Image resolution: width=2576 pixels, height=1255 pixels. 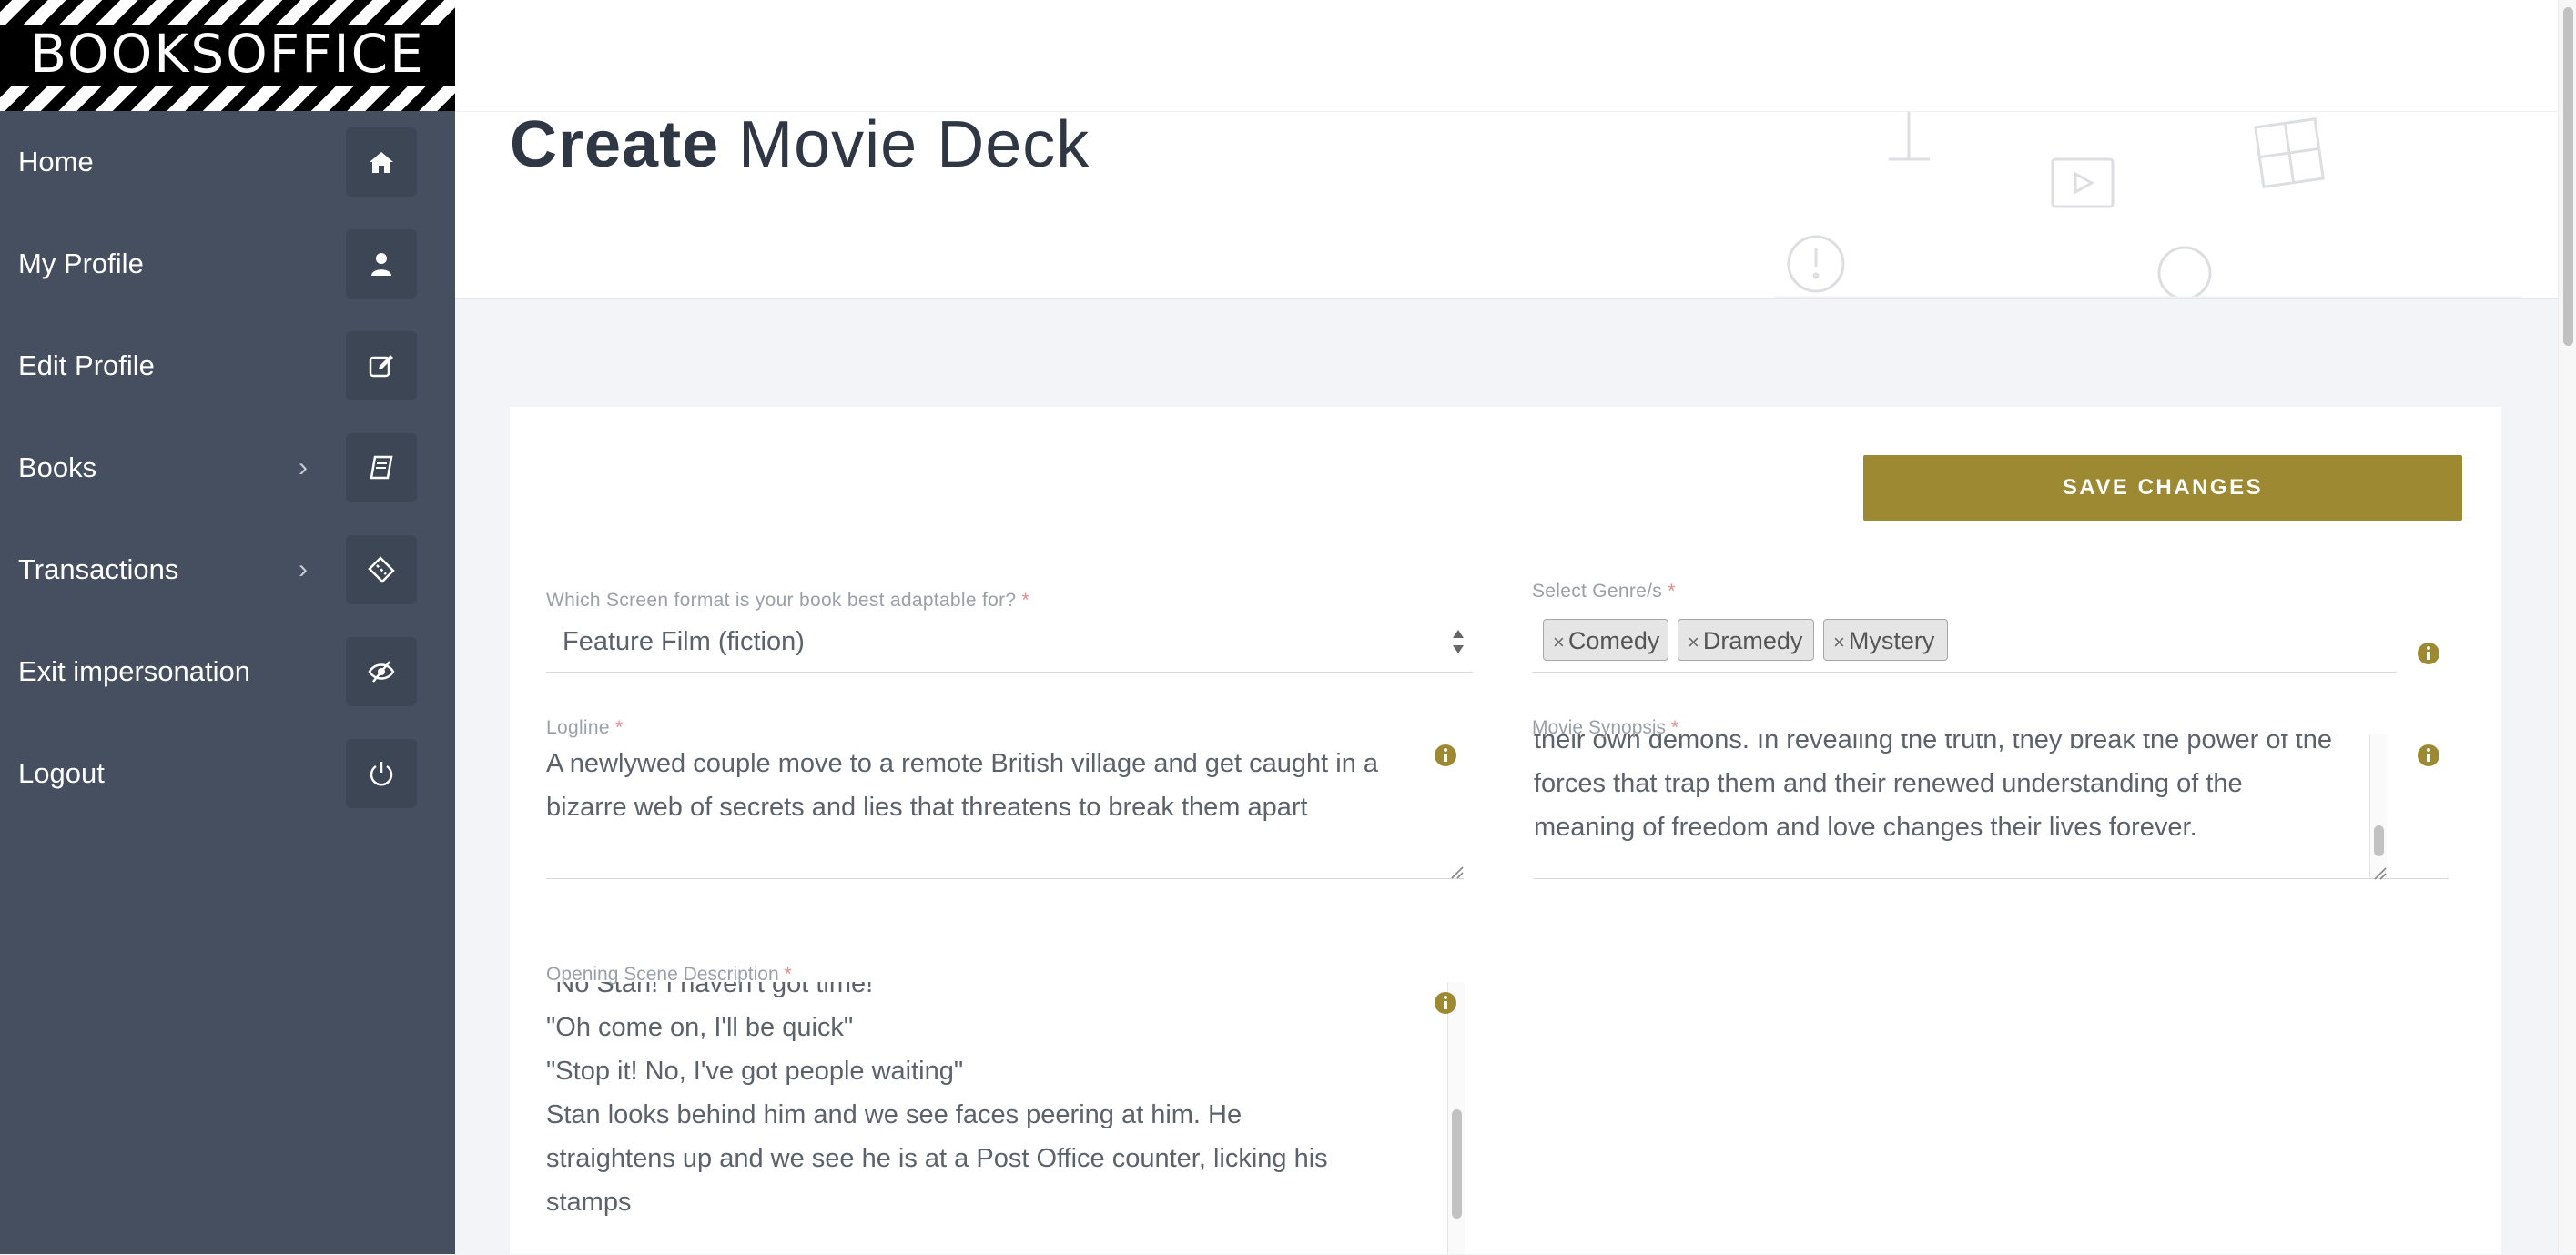 I want to click on page-title: Create Movie Deck, so click(x=800, y=144).